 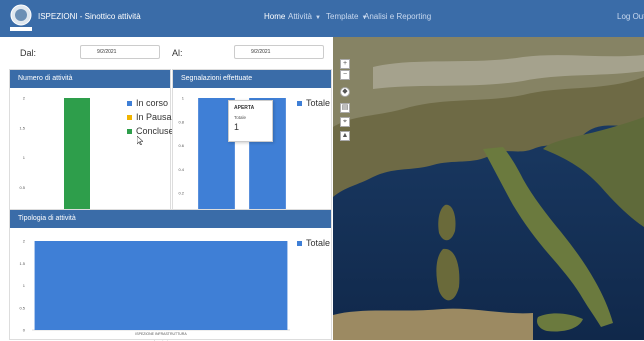 I want to click on y-tick-label: 0.4, so click(x=181, y=169).